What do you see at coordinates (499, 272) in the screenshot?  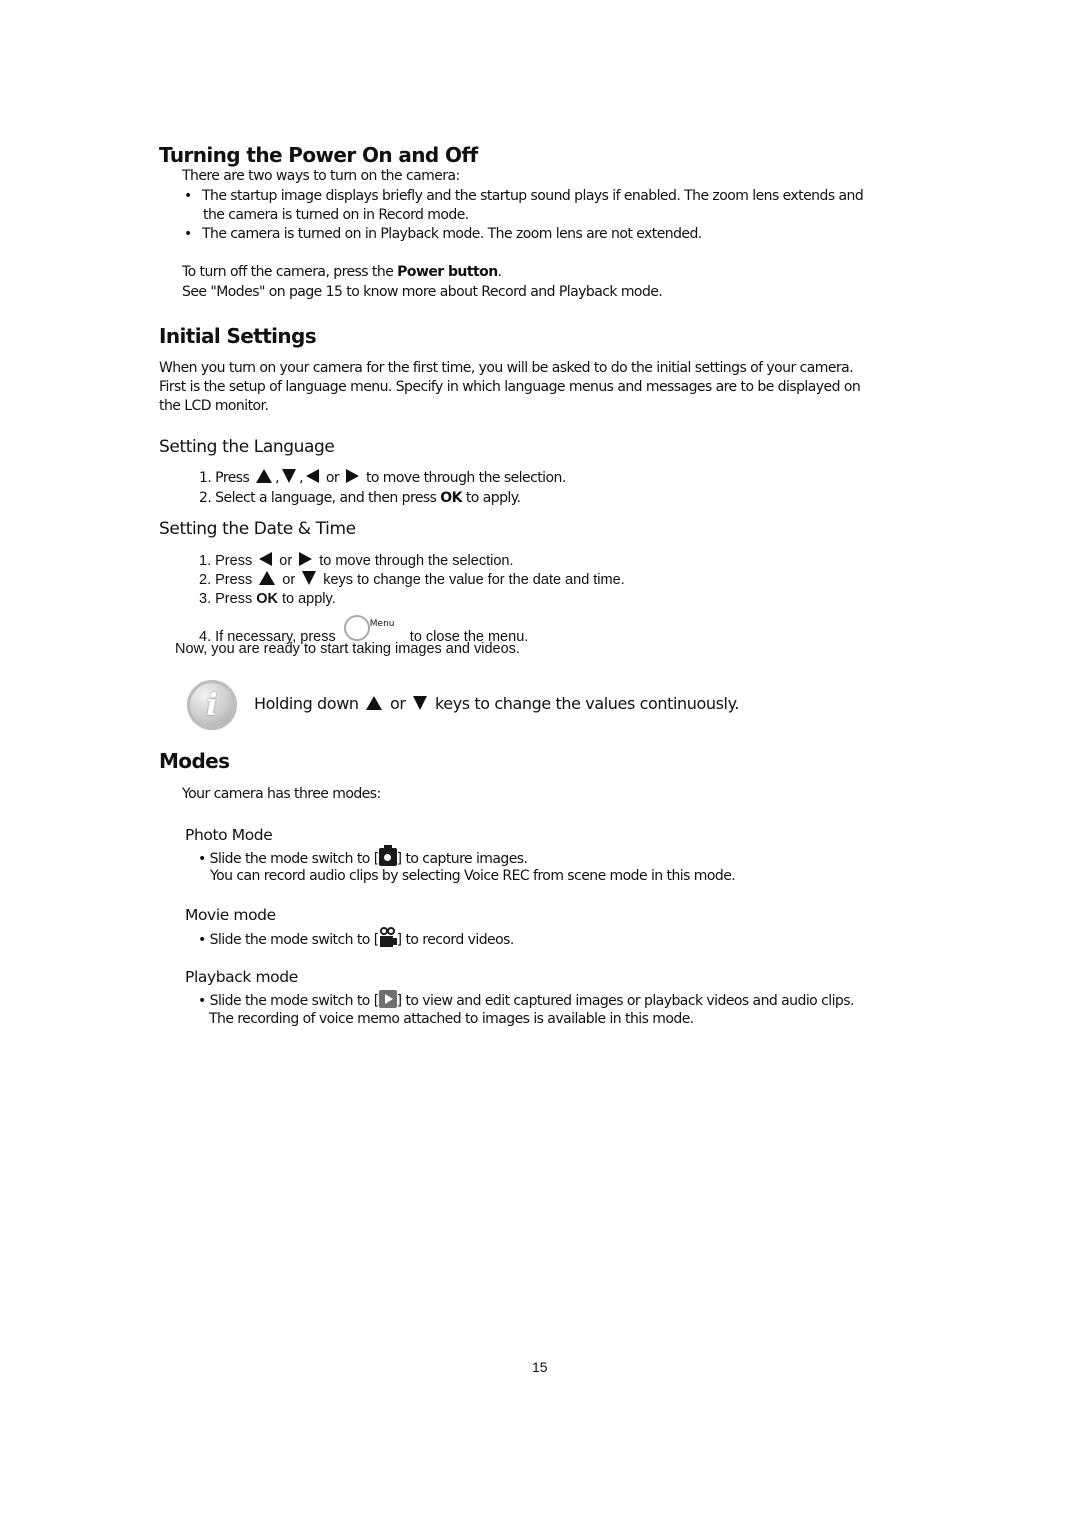 I see `power-off-suffix: .` at bounding box center [499, 272].